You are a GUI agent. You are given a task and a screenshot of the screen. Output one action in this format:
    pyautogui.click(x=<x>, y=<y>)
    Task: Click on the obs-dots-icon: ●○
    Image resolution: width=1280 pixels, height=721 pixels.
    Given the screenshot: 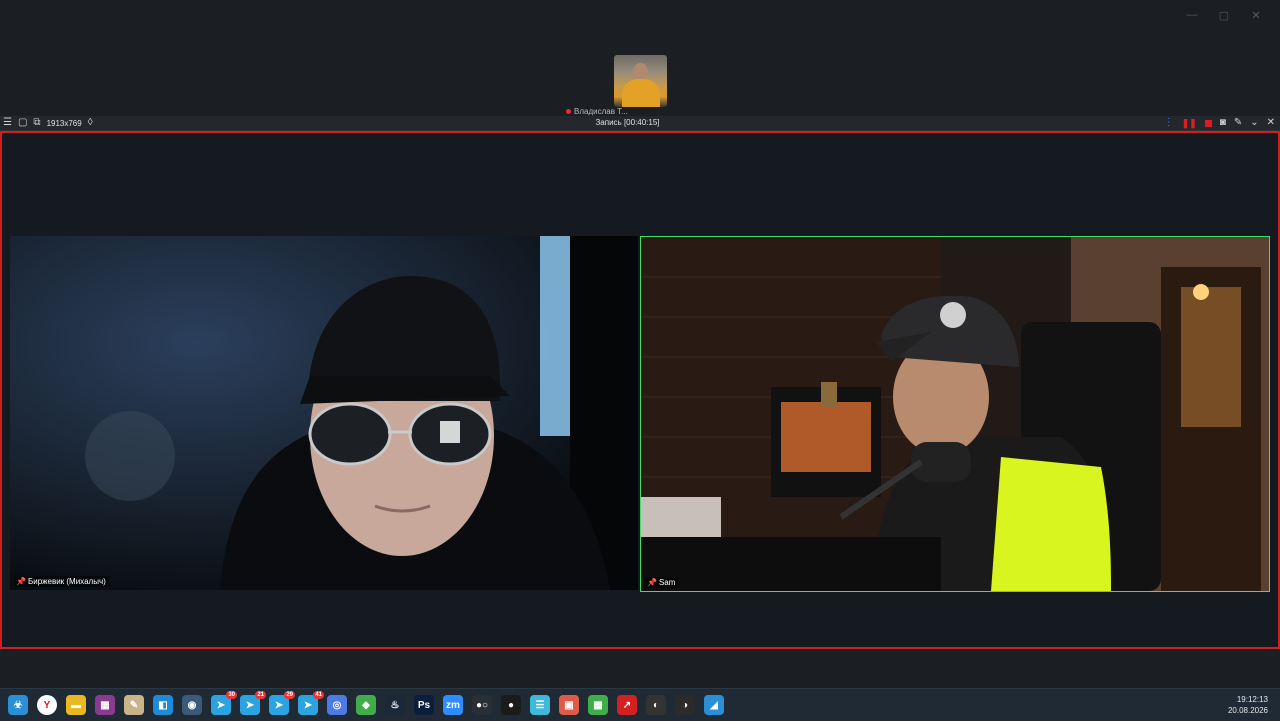 What is the action you would take?
    pyautogui.click(x=482, y=705)
    